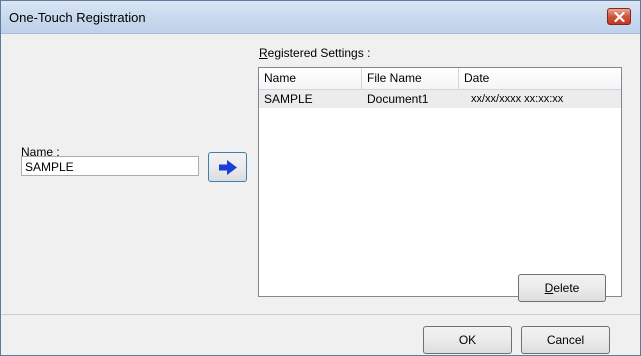 The width and height of the screenshot is (641, 356). I want to click on window-title: One-Touch Registration, so click(77, 17).